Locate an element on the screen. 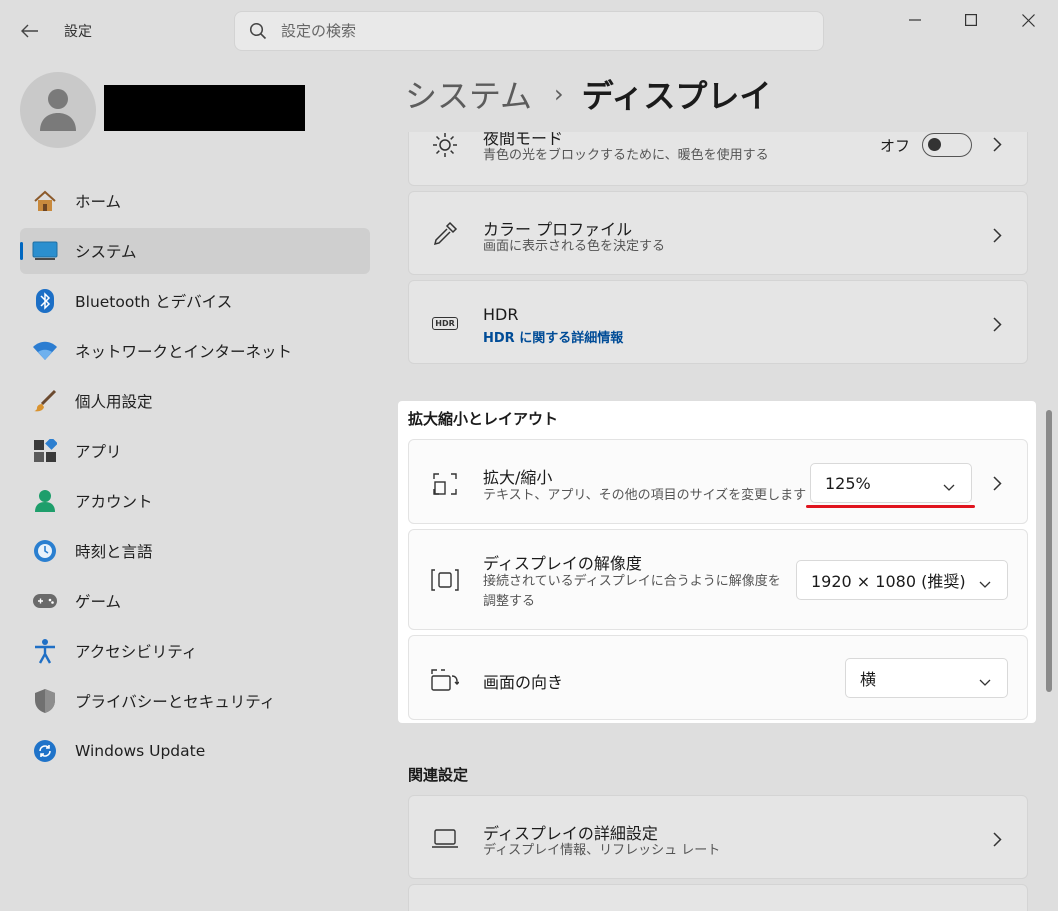  maximize-button is located at coordinates (971, 20).